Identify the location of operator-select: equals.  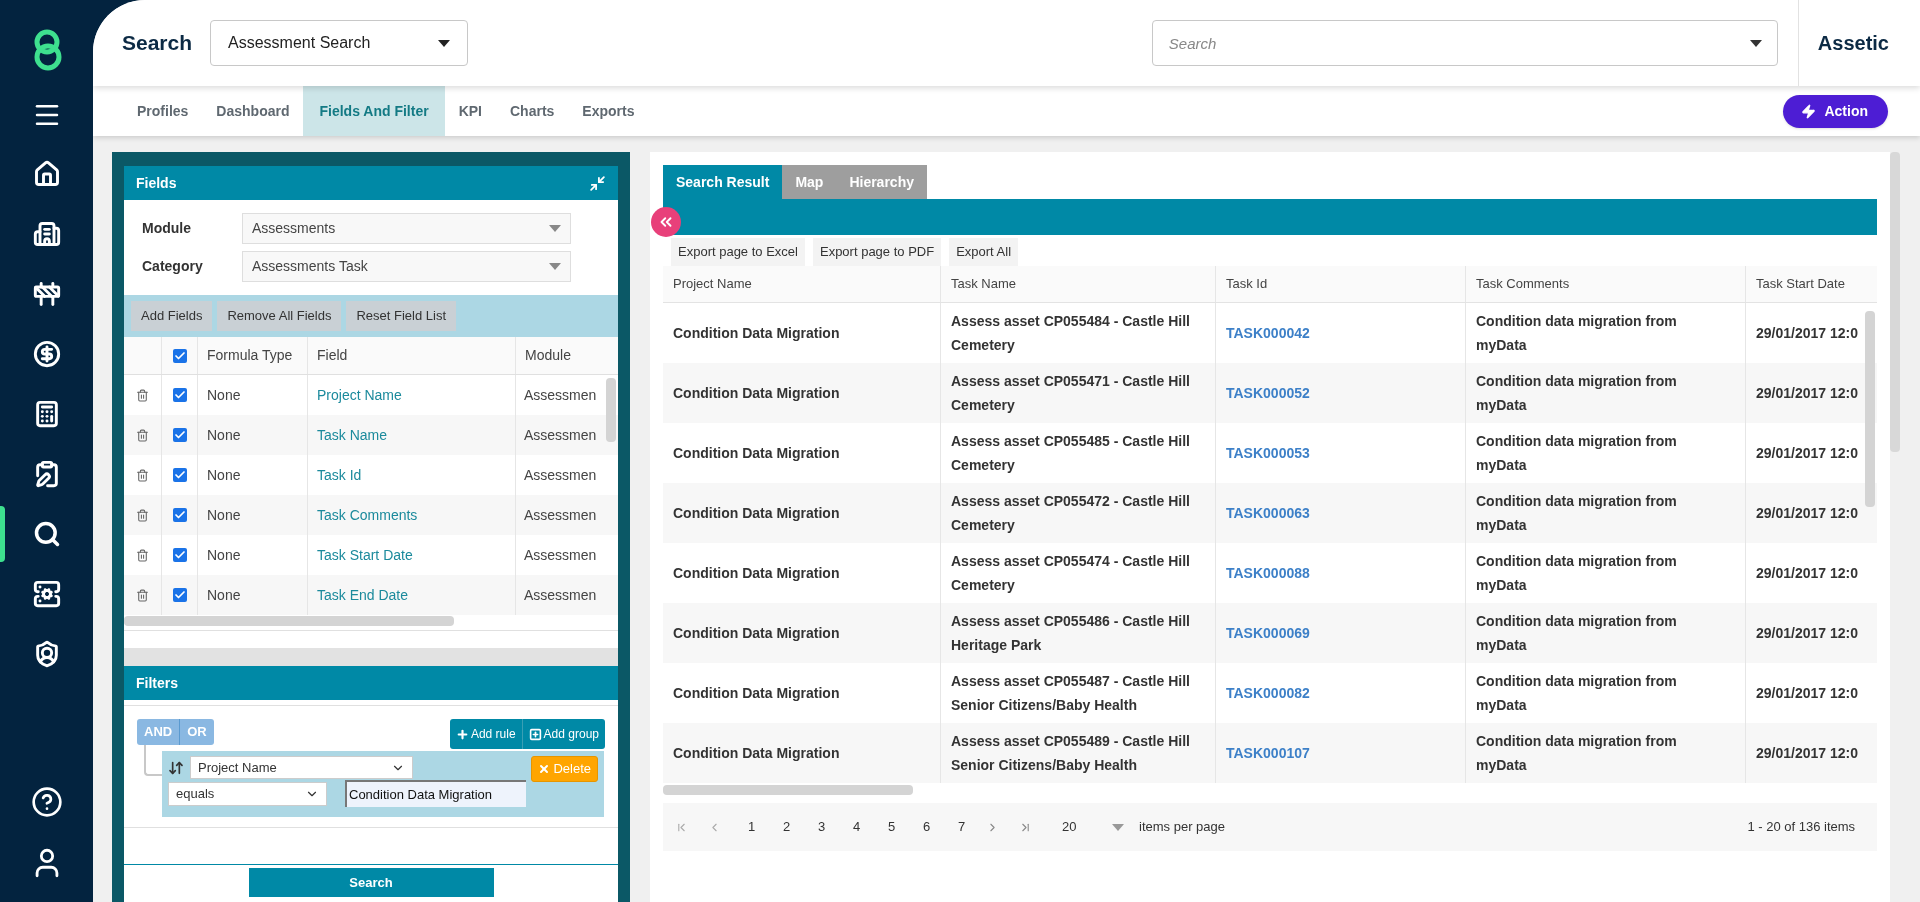
(247, 793).